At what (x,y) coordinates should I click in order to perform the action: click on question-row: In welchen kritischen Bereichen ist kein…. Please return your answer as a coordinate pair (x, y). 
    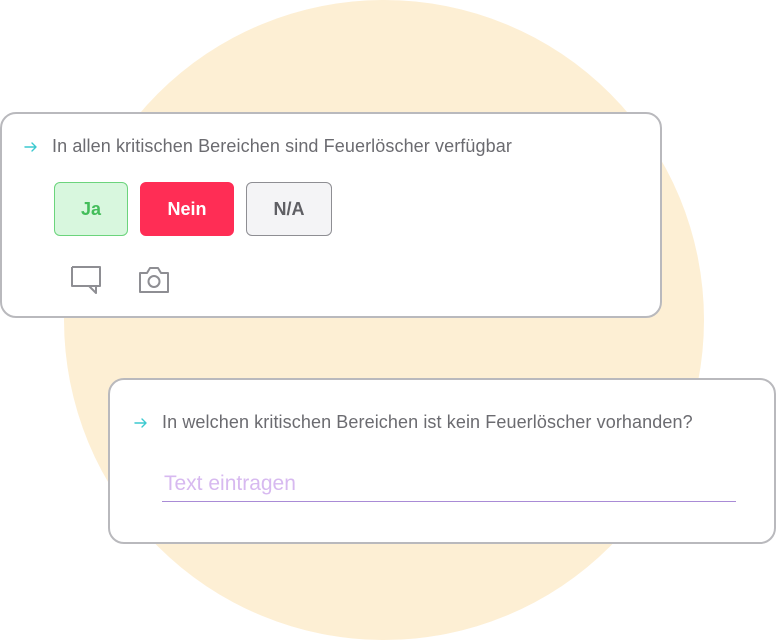
    Looking at the image, I should click on (413, 422).